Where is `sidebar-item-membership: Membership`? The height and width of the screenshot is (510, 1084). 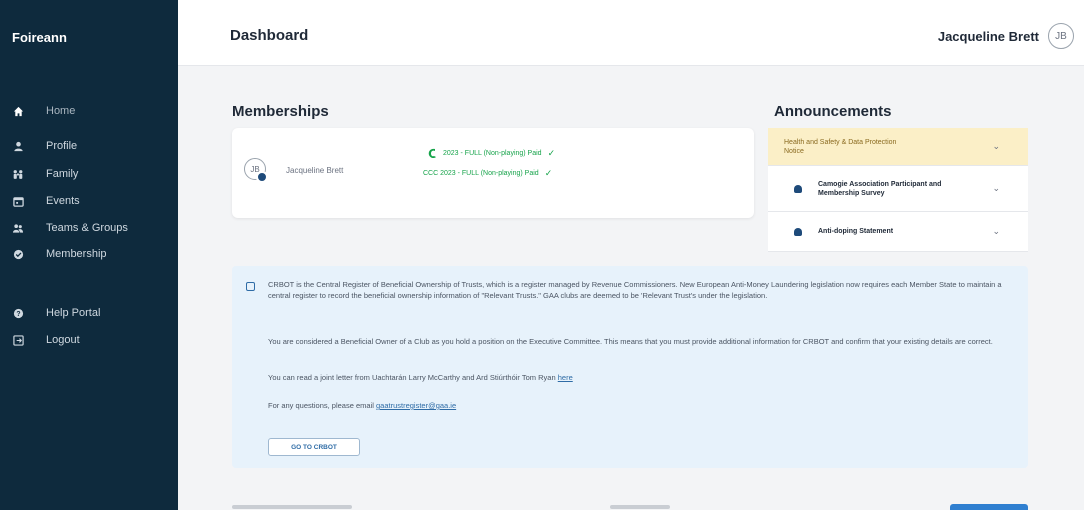 sidebar-item-membership: Membership is located at coordinates (89, 254).